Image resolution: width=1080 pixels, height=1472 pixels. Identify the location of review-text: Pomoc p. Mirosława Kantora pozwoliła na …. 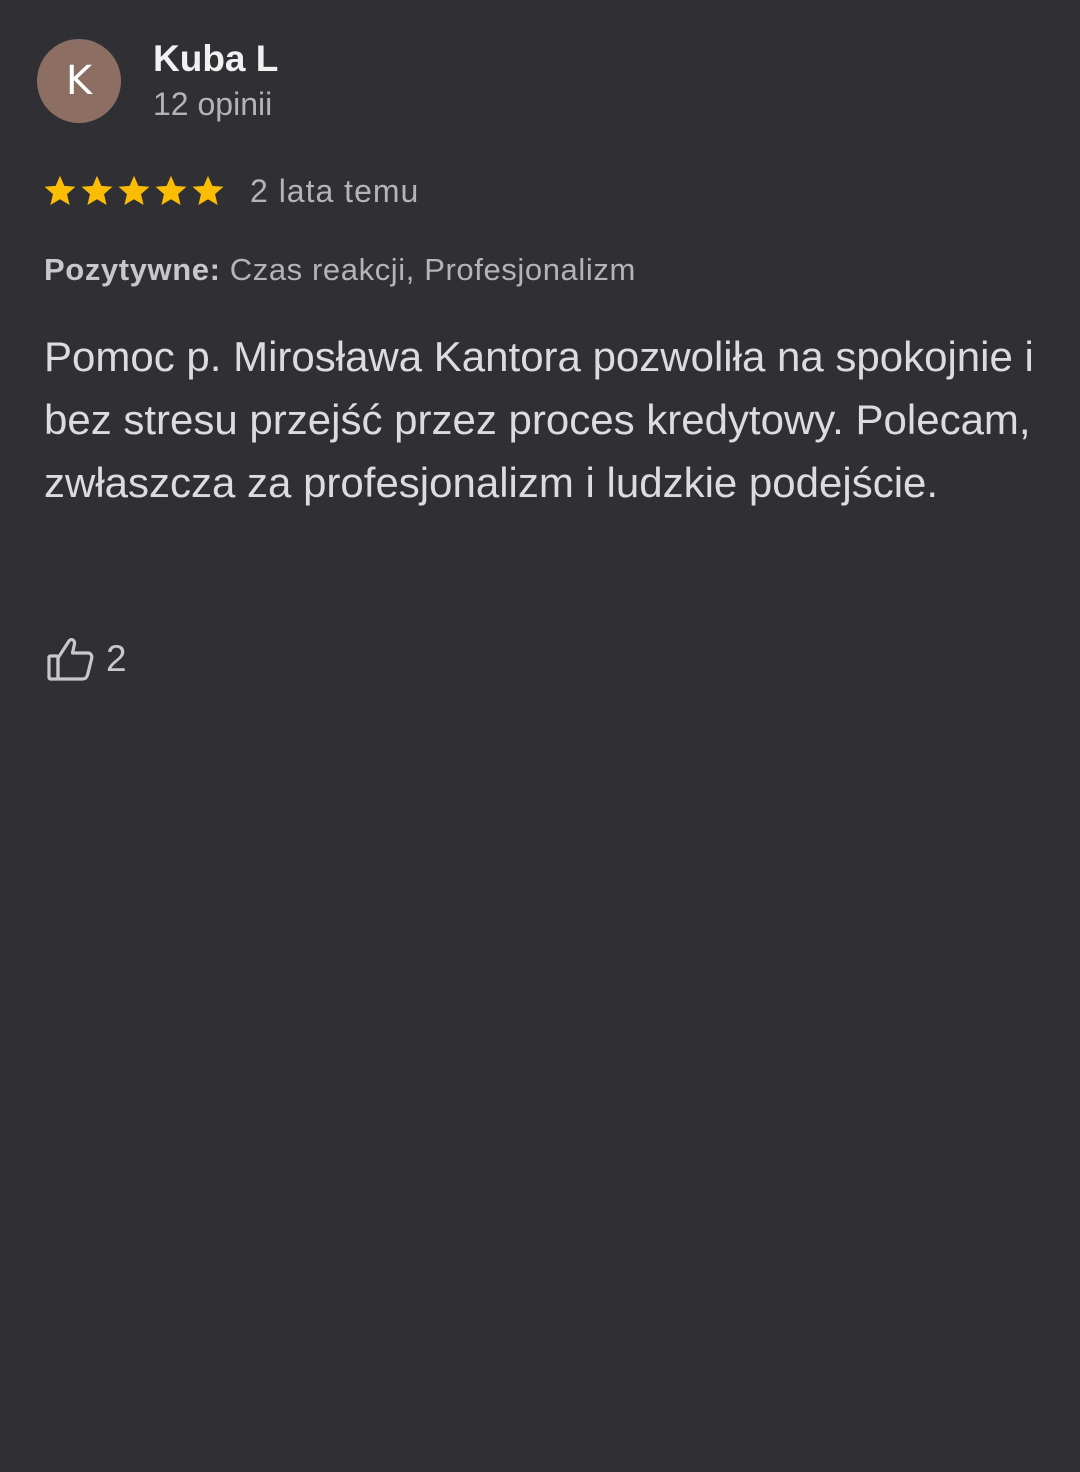
(539, 419).